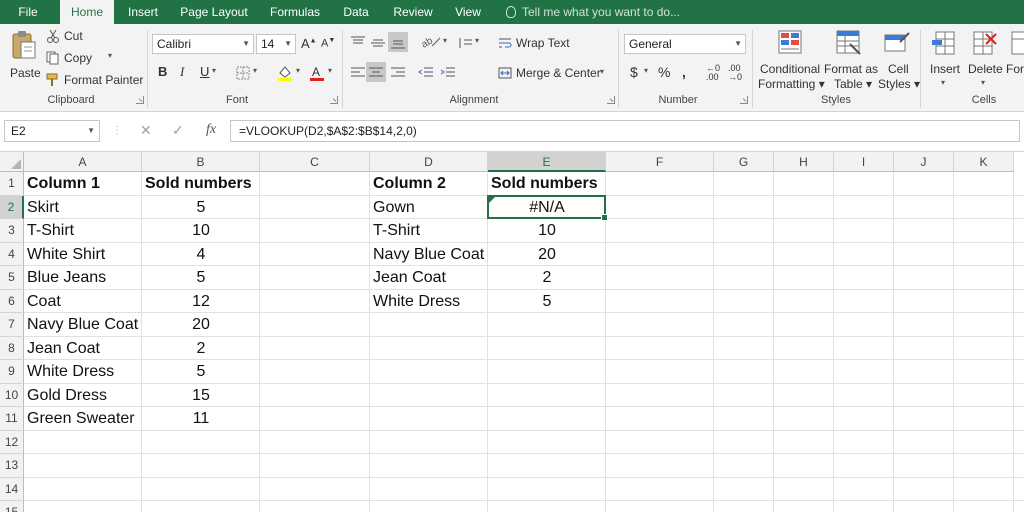  I want to click on cell-b5: 5, so click(201, 277).